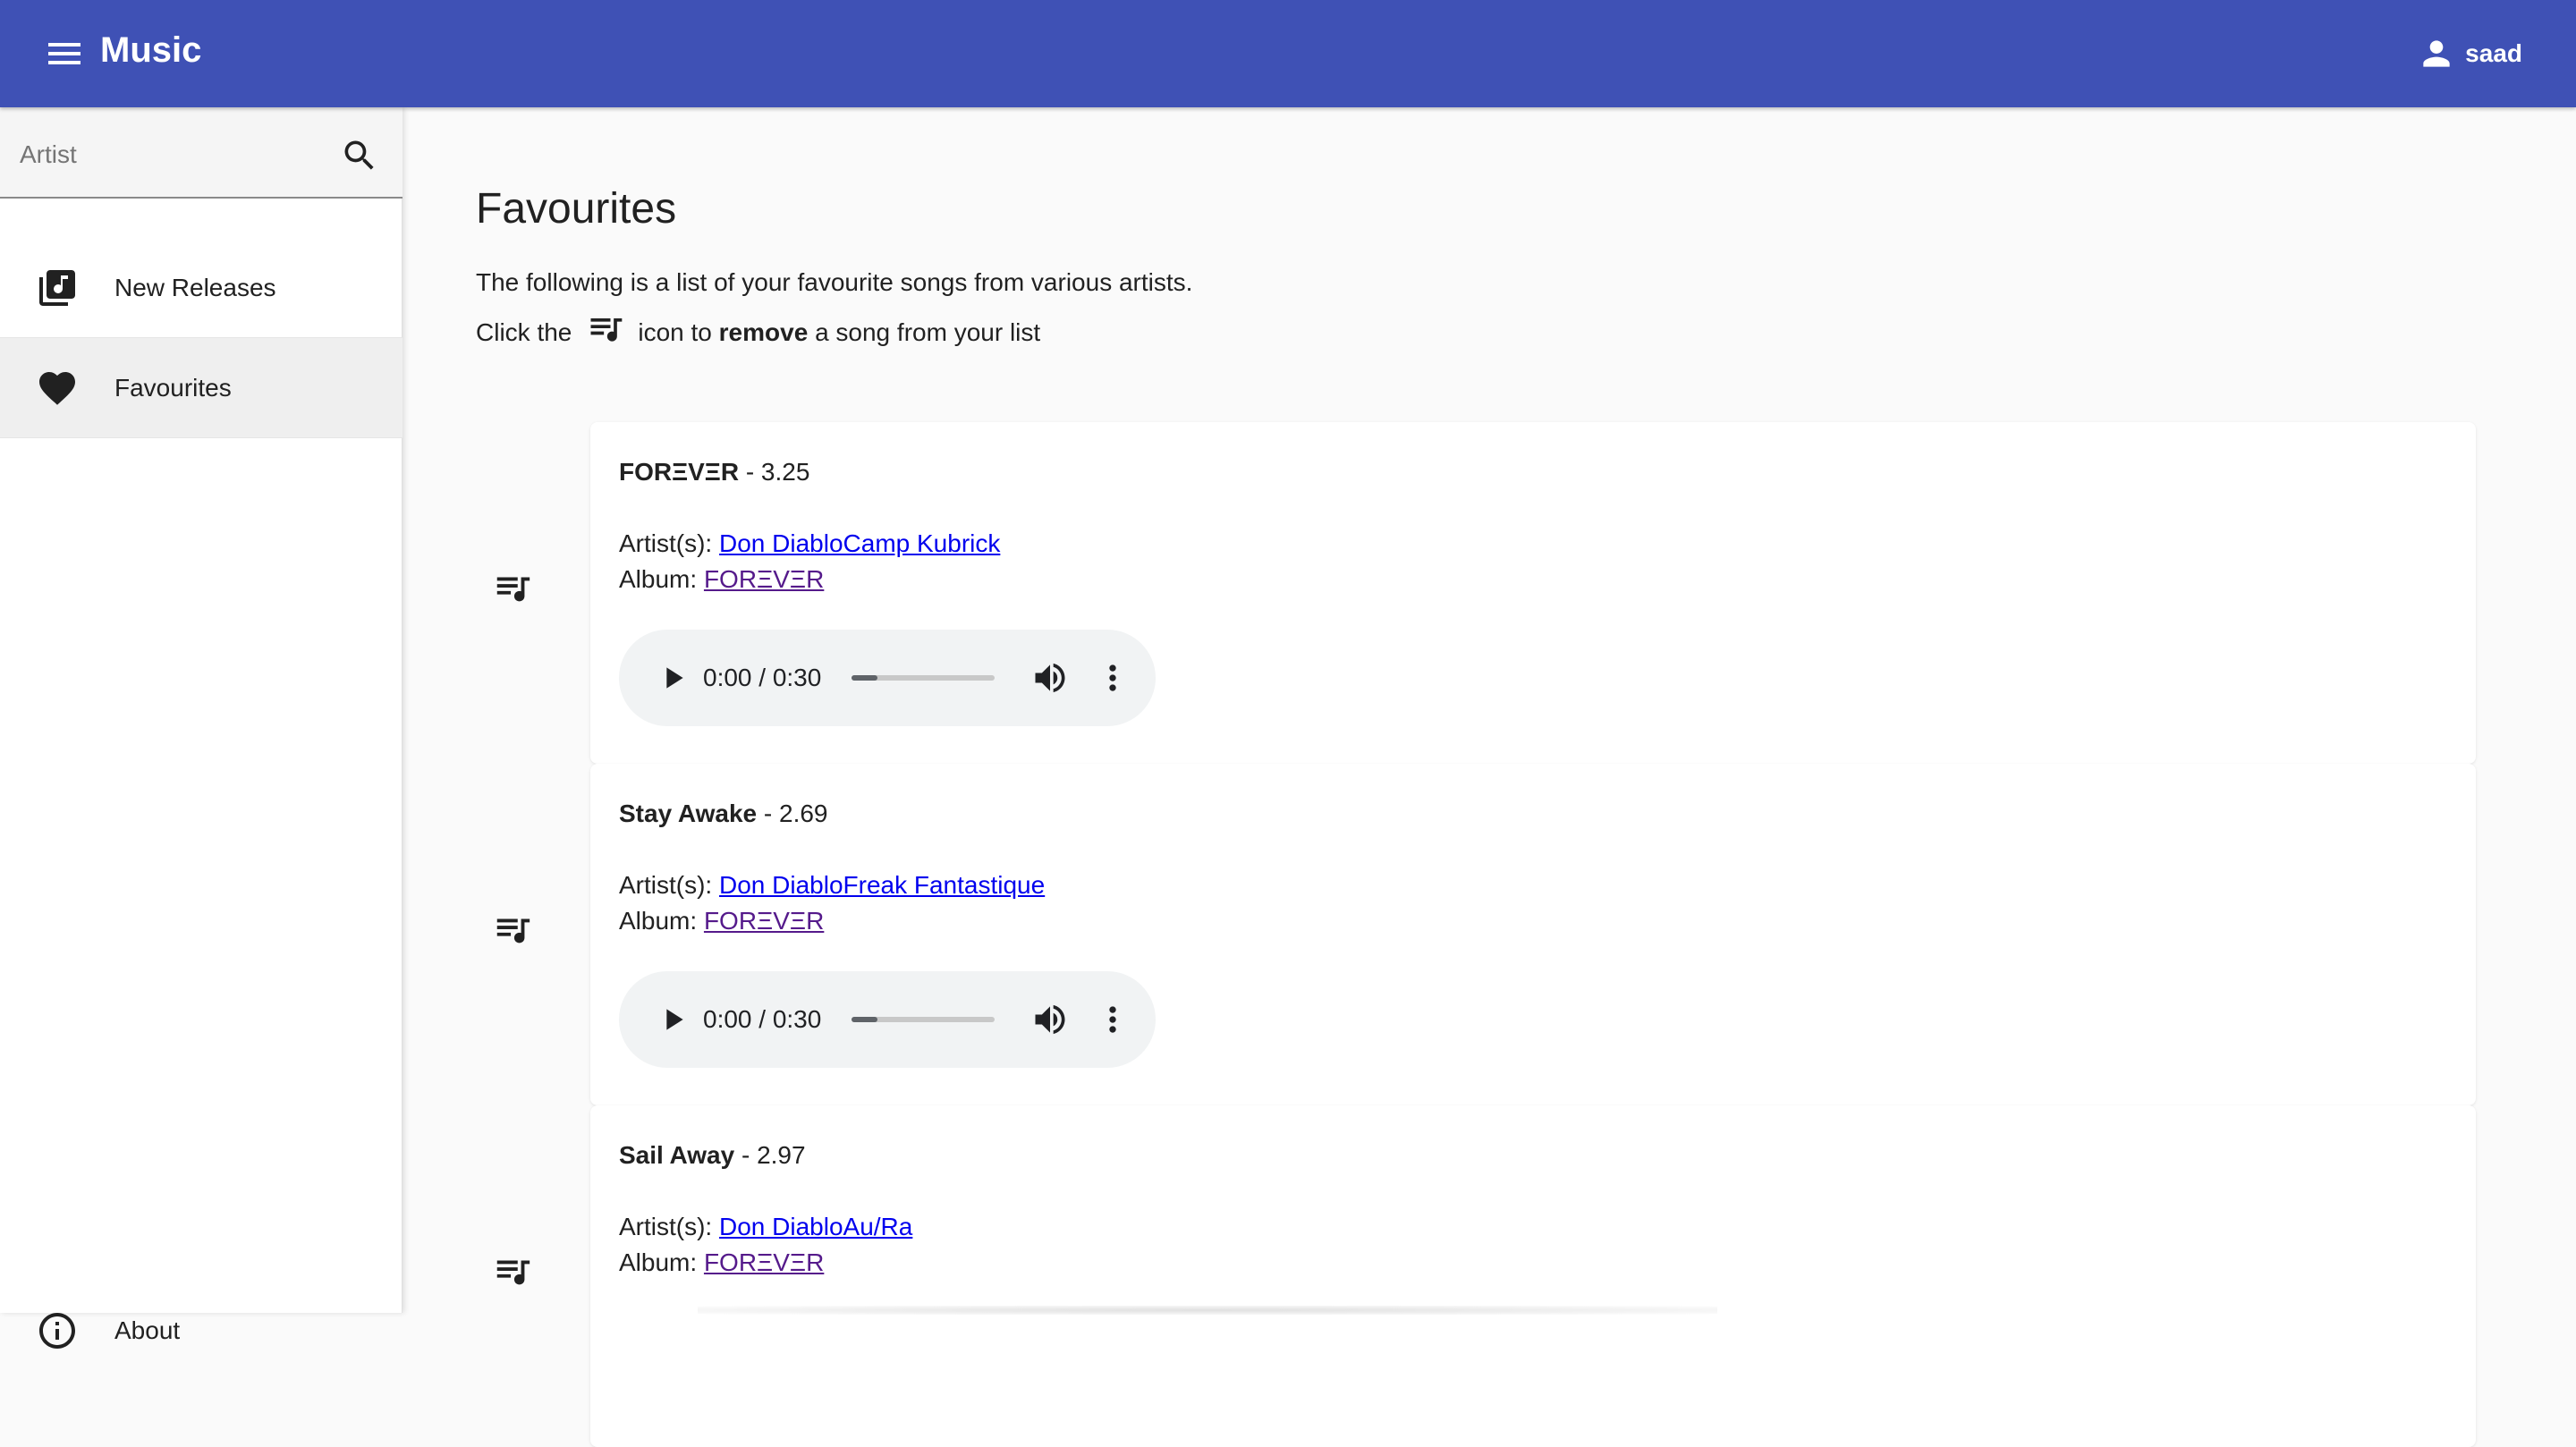 The image size is (2576, 1447). What do you see at coordinates (792, 813) in the screenshot?
I see `song-score: - 2.69` at bounding box center [792, 813].